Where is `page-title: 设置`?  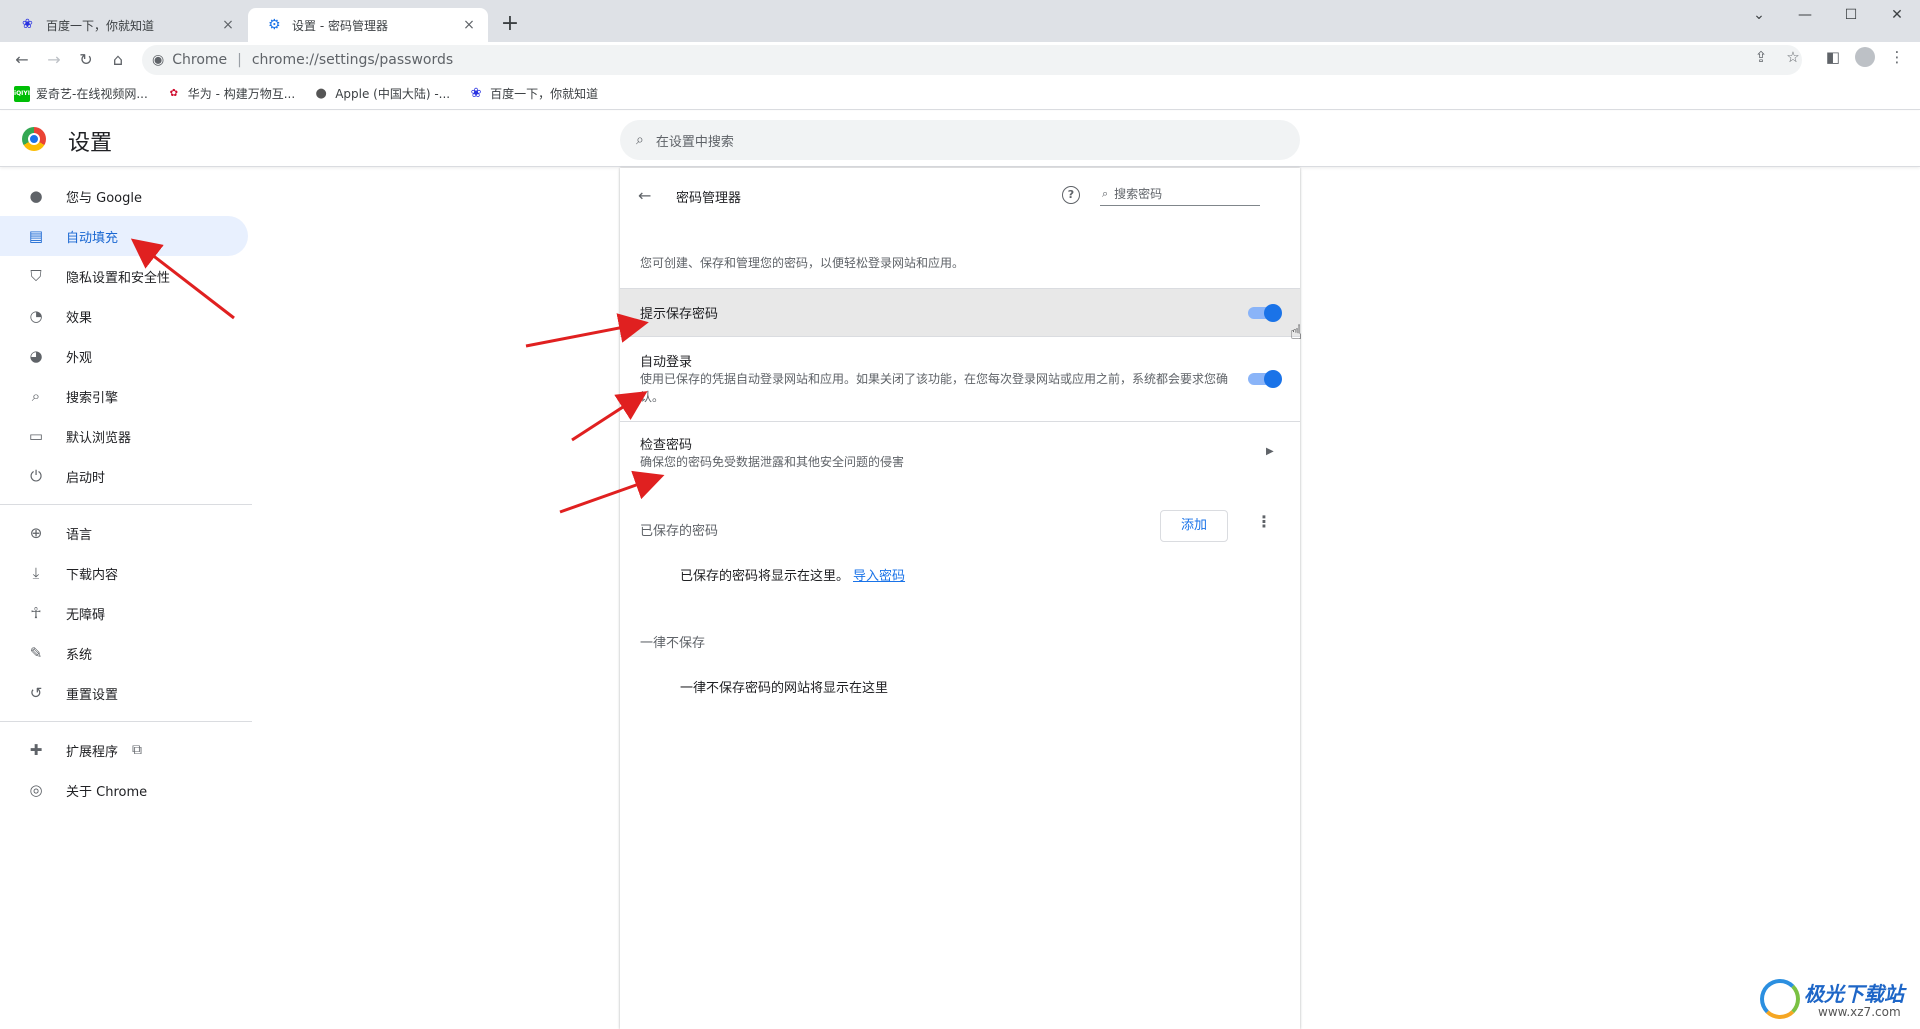
page-title: 设置 is located at coordinates (90, 143).